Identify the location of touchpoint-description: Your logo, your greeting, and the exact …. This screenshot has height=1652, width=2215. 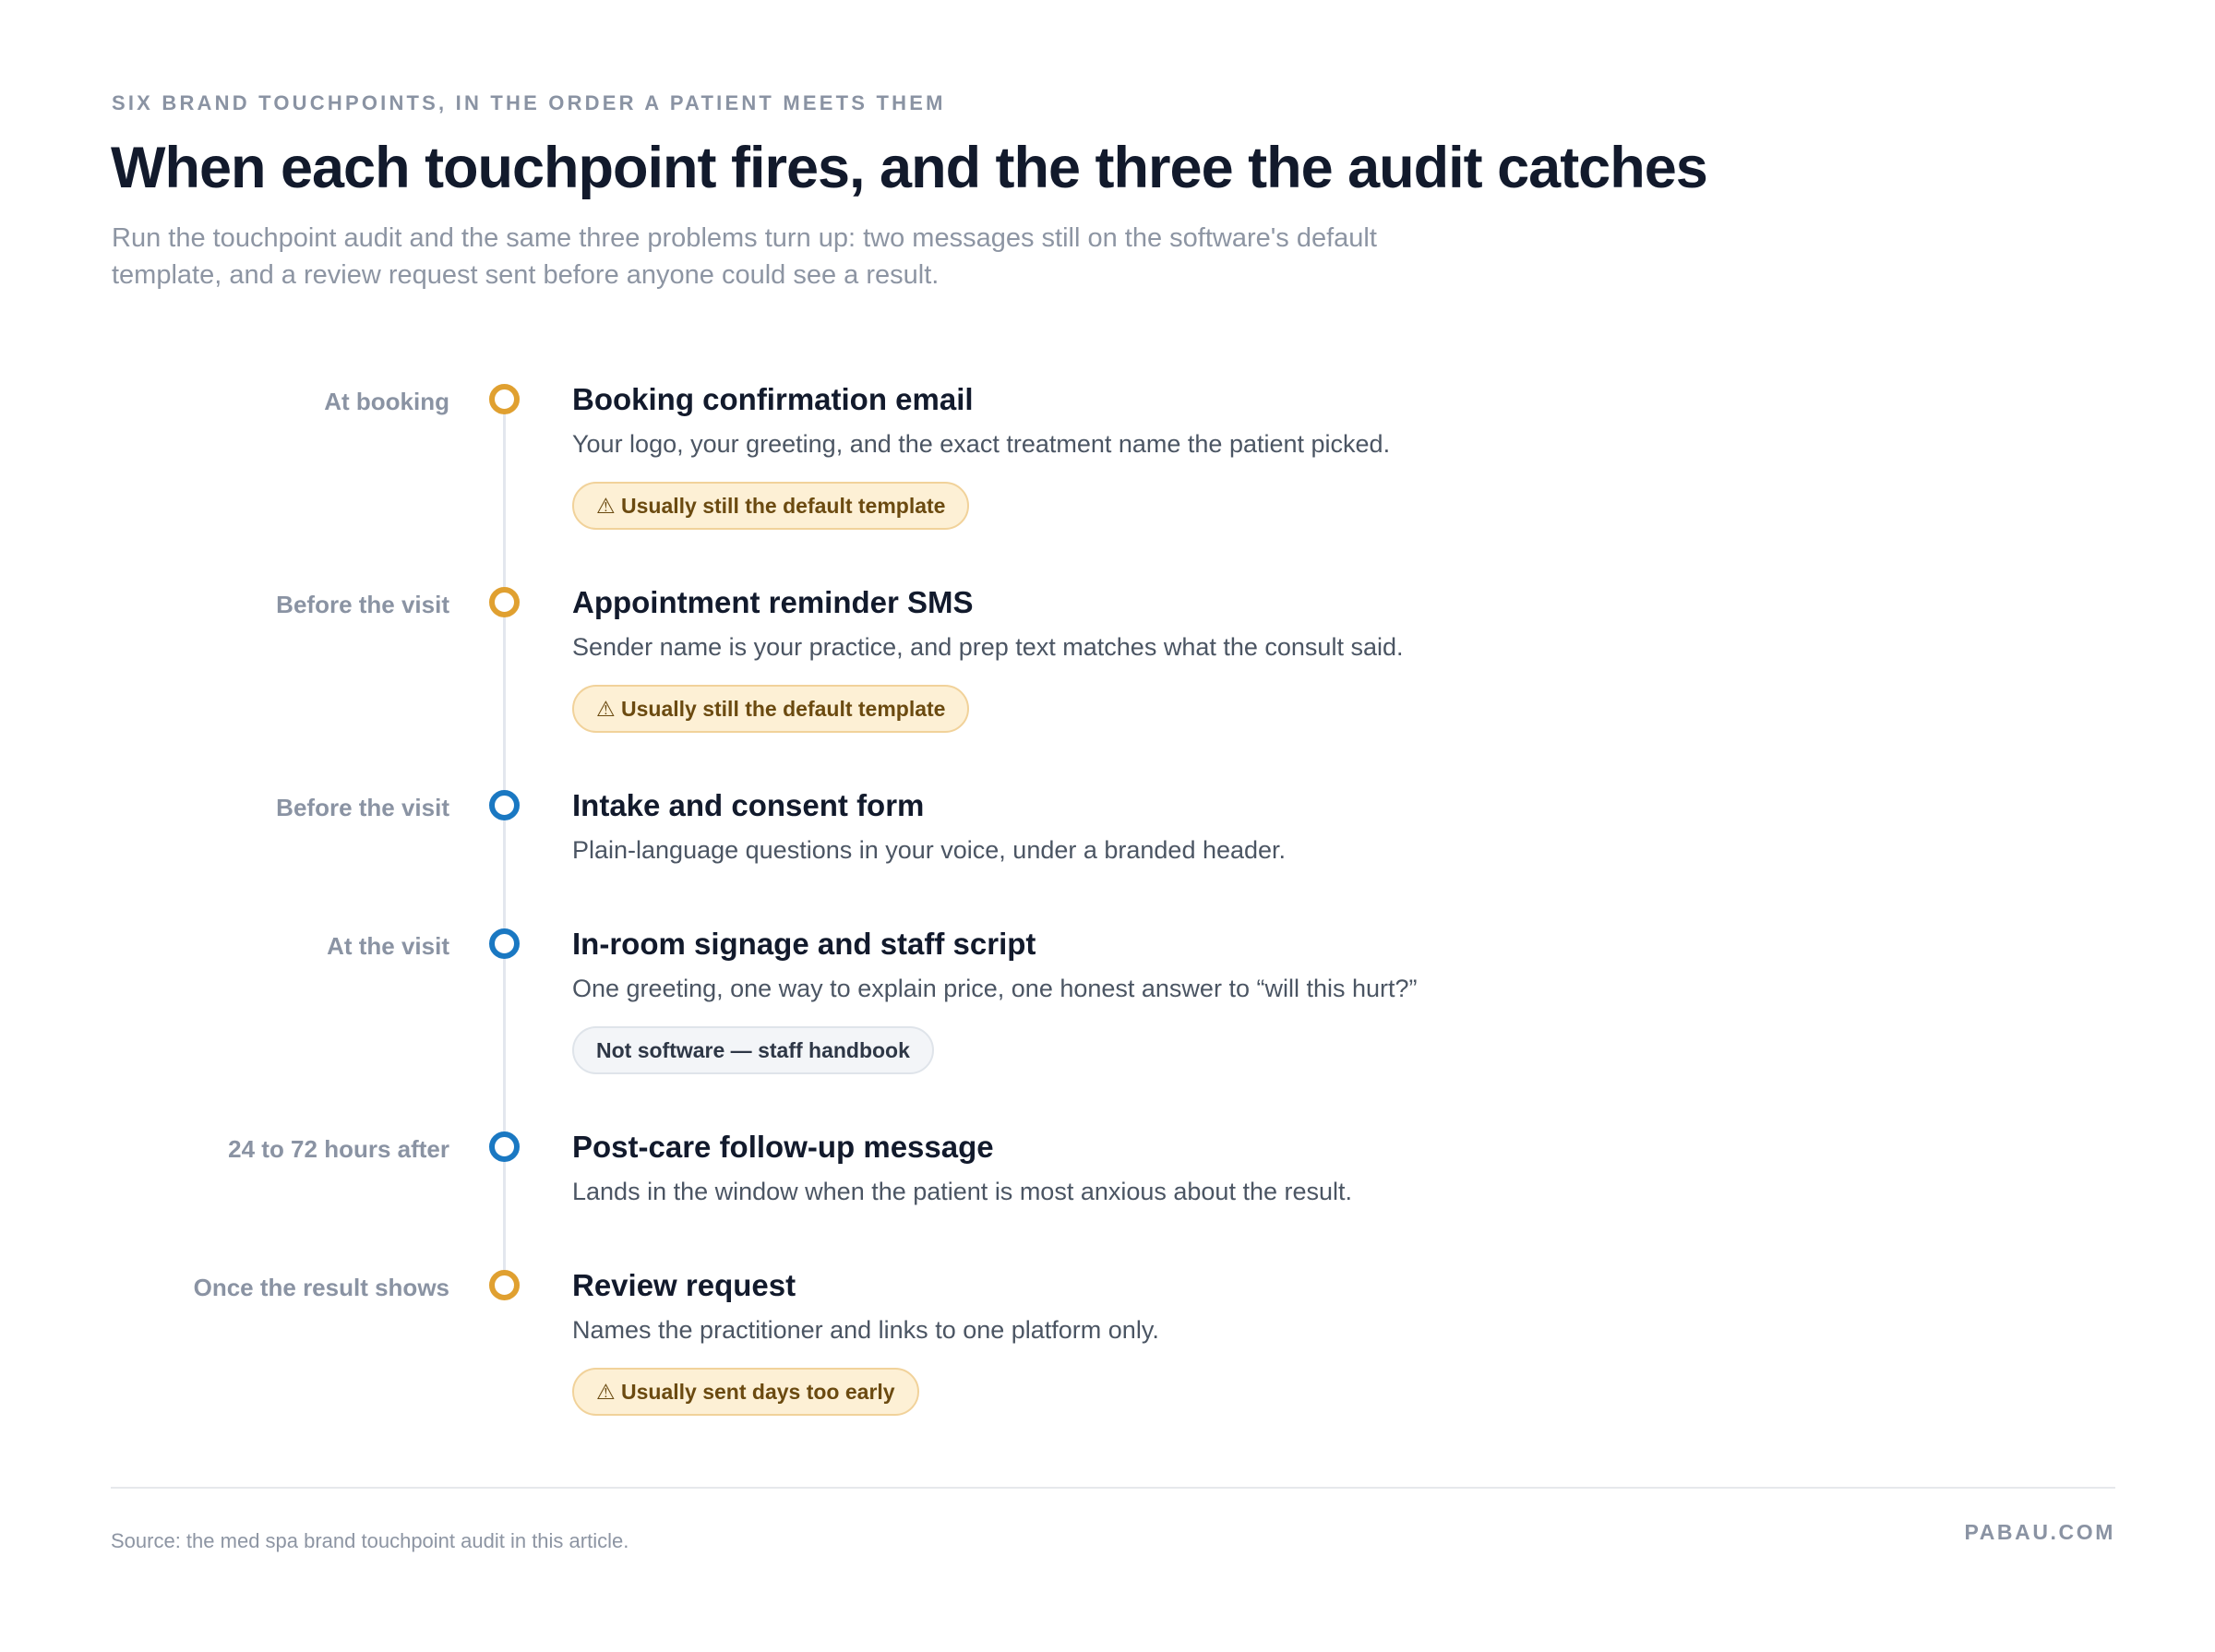
(982, 444).